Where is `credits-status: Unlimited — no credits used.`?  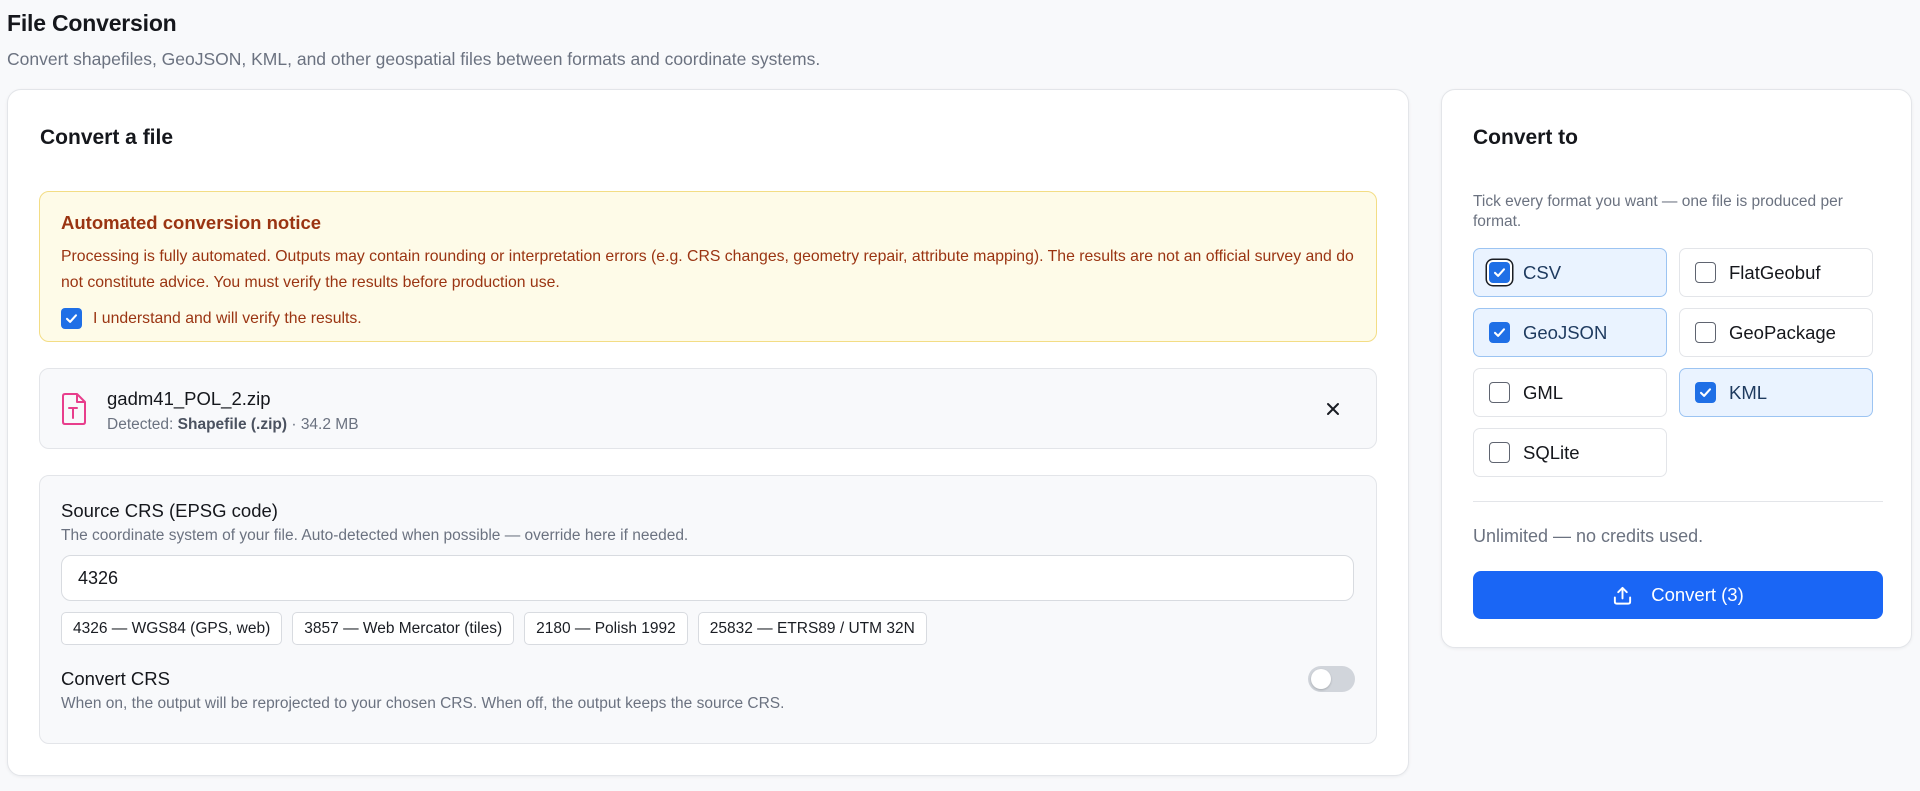
credits-status: Unlimited — no credits used. is located at coordinates (1588, 536).